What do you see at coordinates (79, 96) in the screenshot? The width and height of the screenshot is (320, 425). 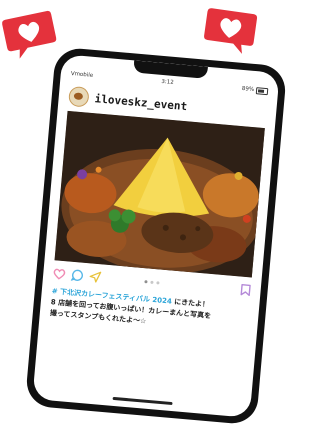 I see `avatar` at bounding box center [79, 96].